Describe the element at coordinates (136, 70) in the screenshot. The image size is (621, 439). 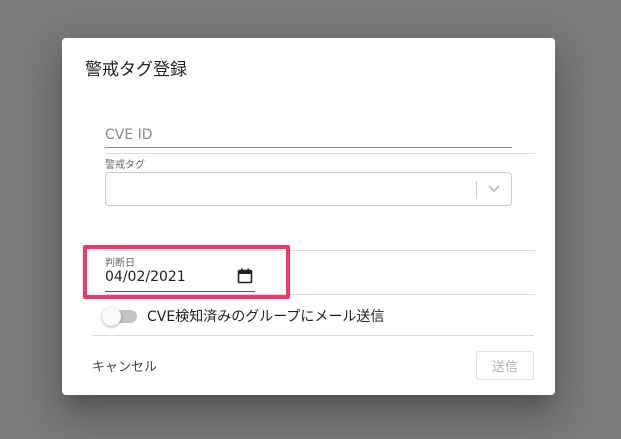
I see `dialog-title: 警戒タグ登録` at that location.